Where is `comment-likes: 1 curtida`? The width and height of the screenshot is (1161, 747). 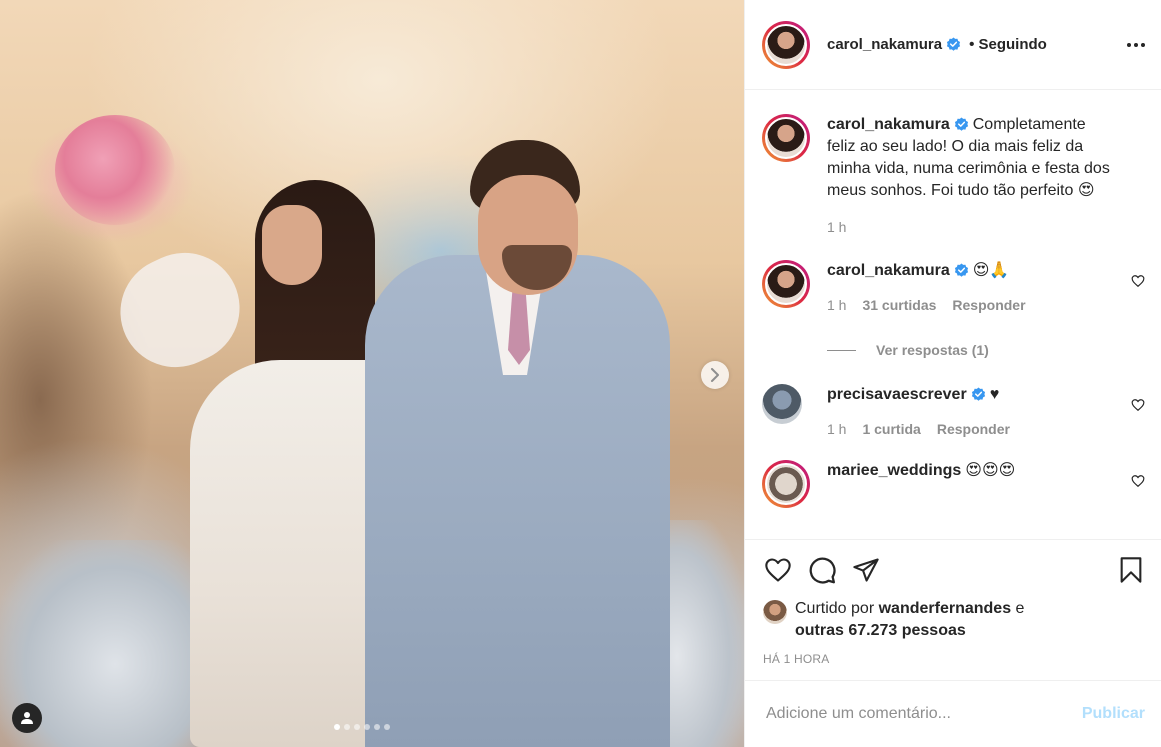 comment-likes: 1 curtida is located at coordinates (891, 429).